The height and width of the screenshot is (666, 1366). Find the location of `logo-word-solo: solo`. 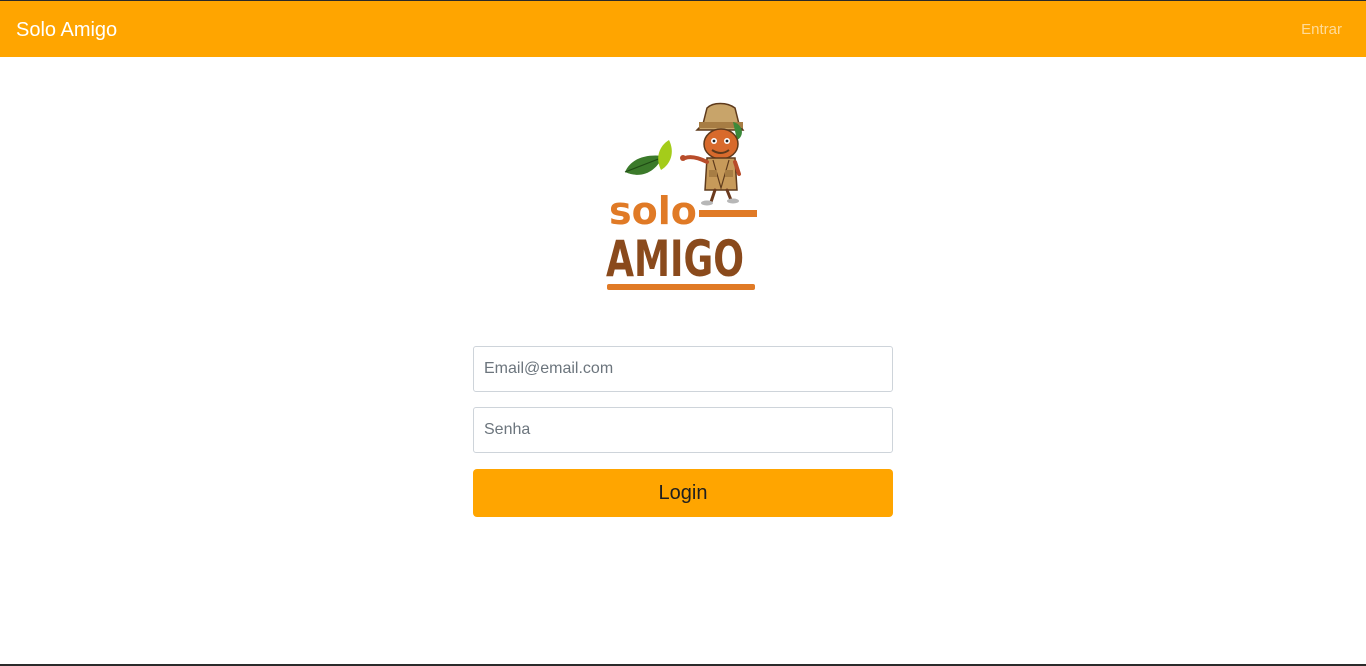

logo-word-solo: solo is located at coordinates (653, 211).